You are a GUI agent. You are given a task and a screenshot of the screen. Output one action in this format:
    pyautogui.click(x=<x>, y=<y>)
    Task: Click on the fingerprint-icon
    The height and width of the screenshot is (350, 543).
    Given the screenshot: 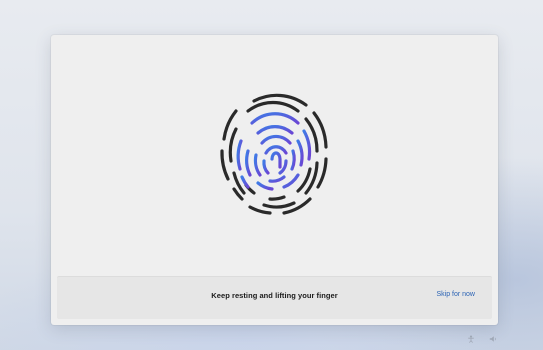 What is the action you would take?
    pyautogui.click(x=274, y=154)
    